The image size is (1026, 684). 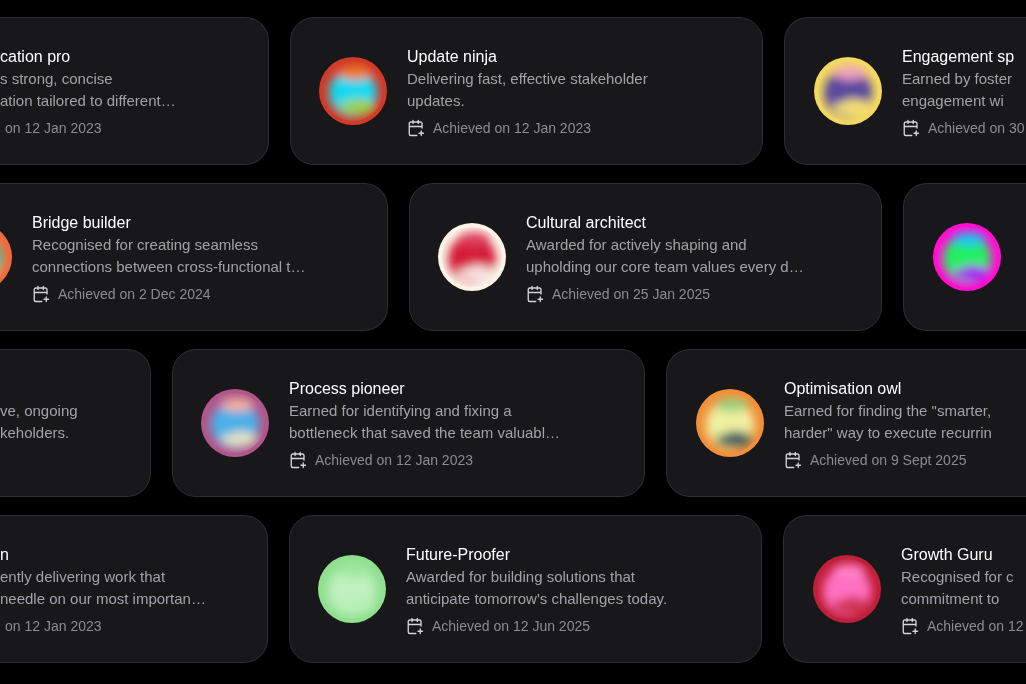 What do you see at coordinates (452, 57) in the screenshot?
I see `card-title: Update ninja` at bounding box center [452, 57].